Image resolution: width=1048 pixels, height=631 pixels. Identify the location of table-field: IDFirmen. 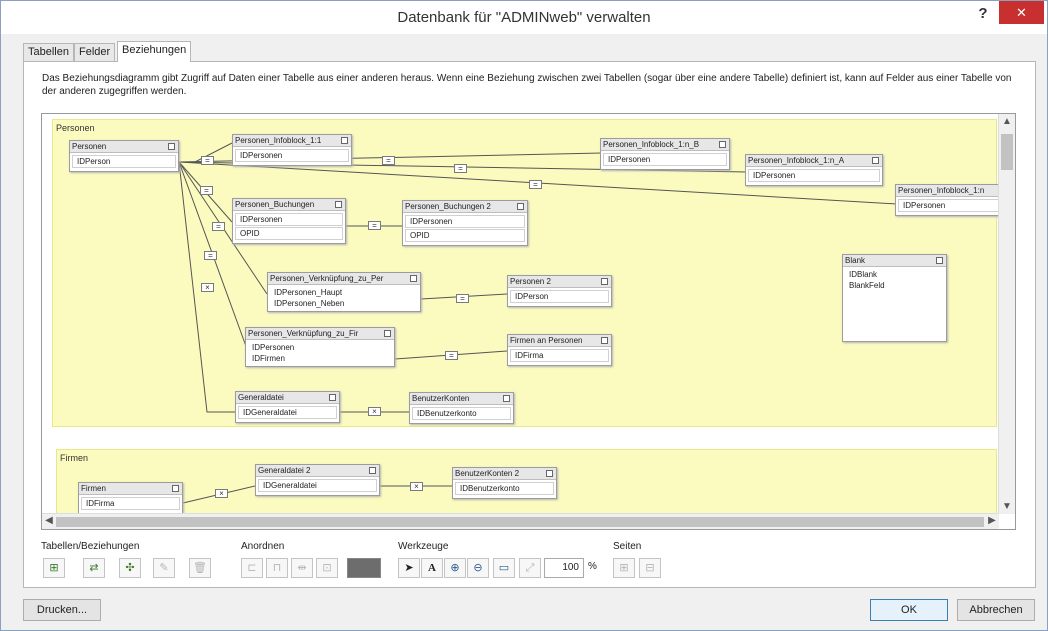
(320, 358).